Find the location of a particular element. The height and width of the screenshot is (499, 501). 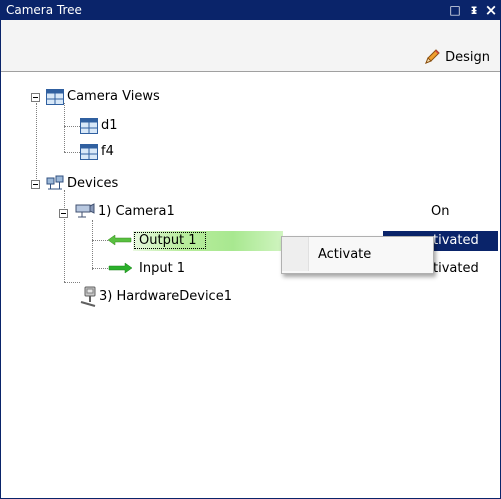

context-menu: Activate is located at coordinates (357, 255).